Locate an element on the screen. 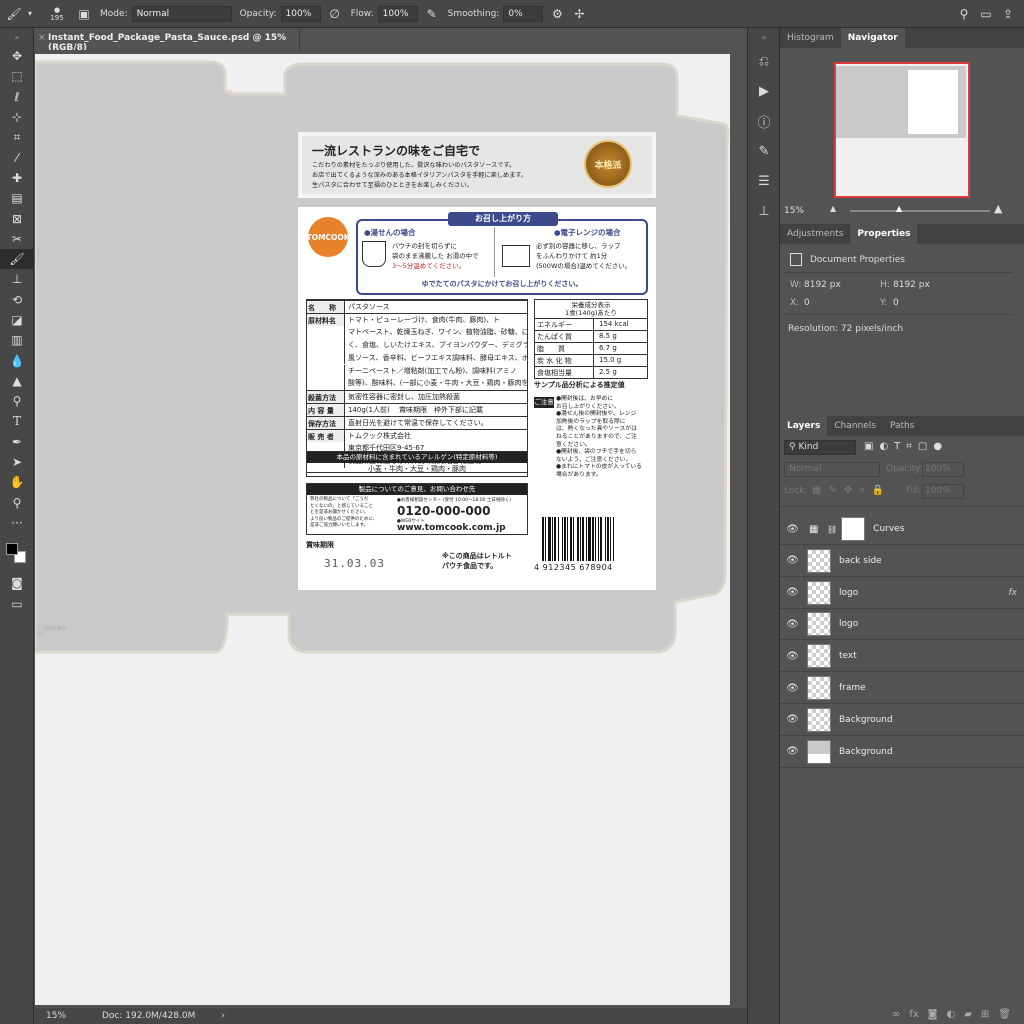 This screenshot has width=1024, height=1024. delete-layer-icon: 🗑 is located at coordinates (1004, 1014).